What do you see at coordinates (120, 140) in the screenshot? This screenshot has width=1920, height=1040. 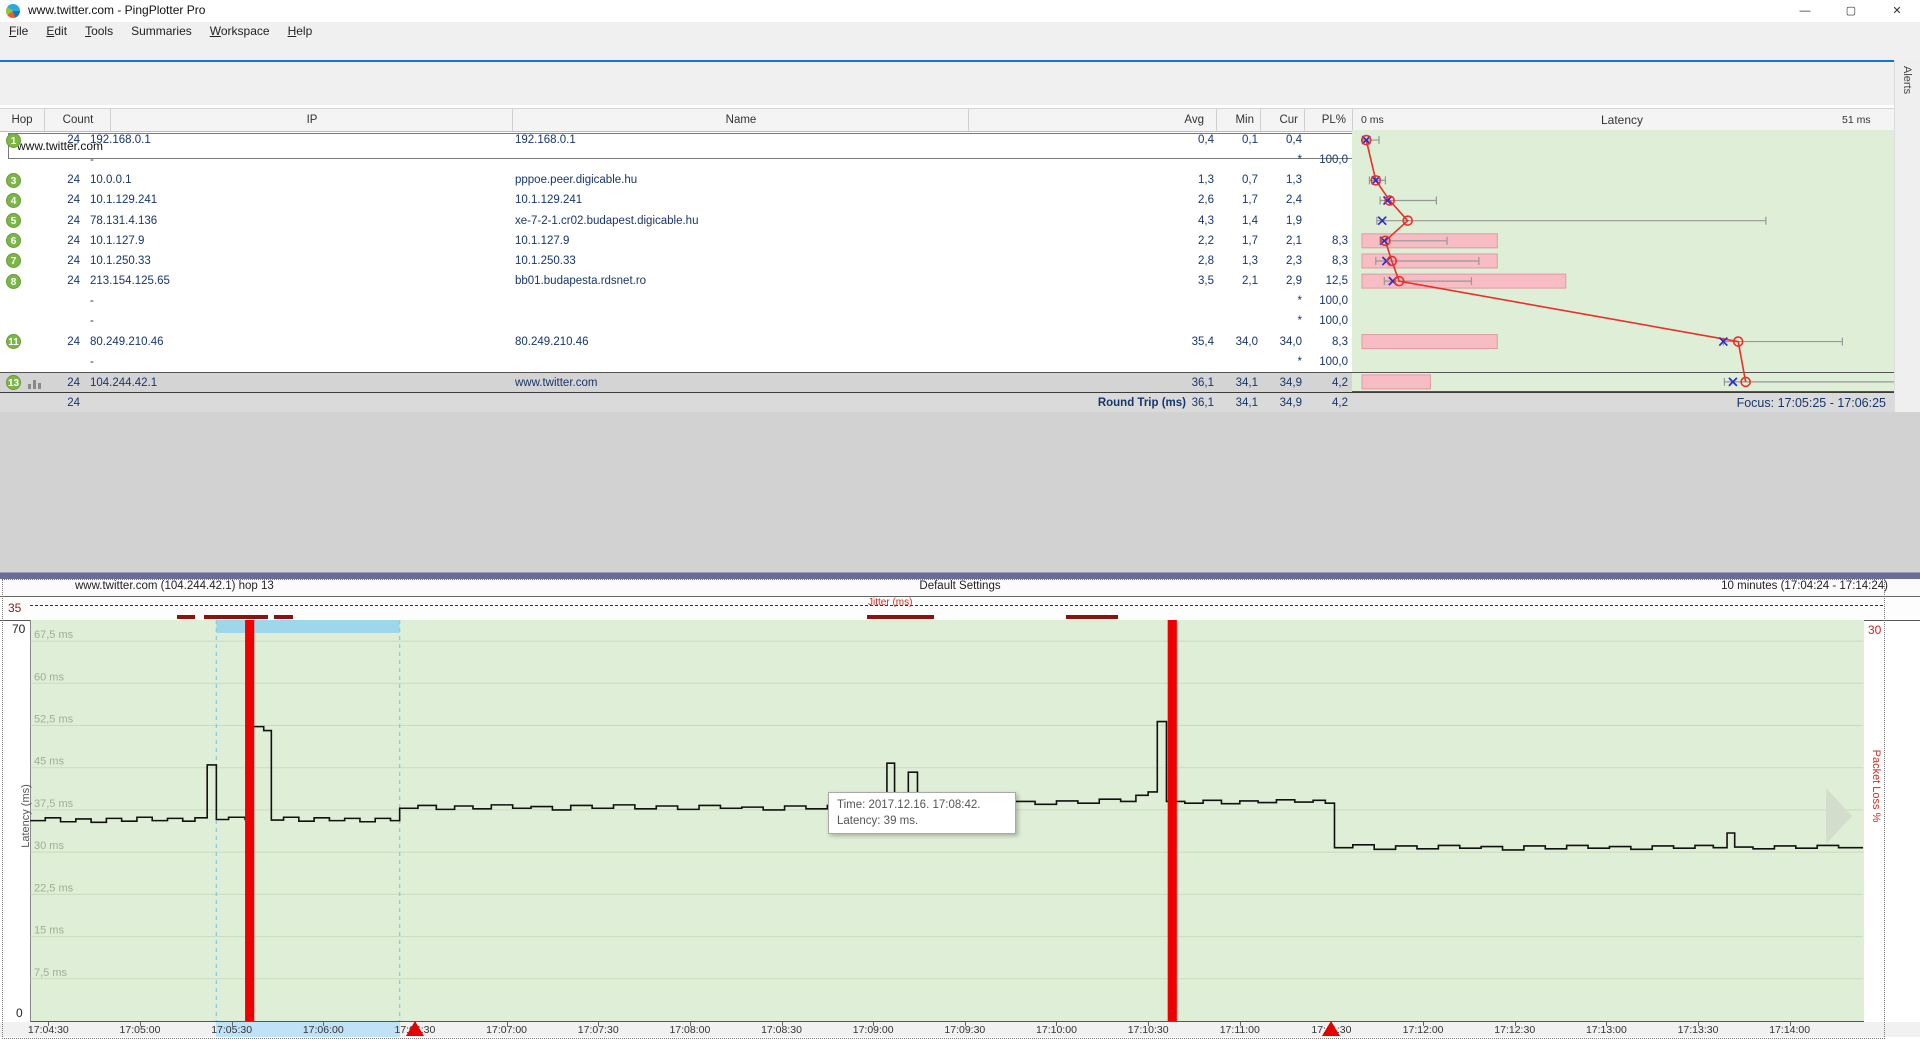 I see `ip-cell: 192.168.0.1` at bounding box center [120, 140].